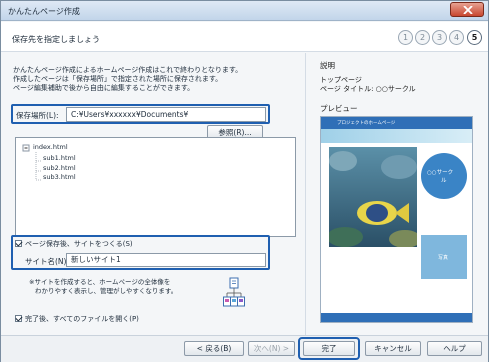 This screenshot has width=489, height=362. Describe the element at coordinates (56, 39) in the screenshot. I see `page-heading: 保存先を指定しましょう` at that location.